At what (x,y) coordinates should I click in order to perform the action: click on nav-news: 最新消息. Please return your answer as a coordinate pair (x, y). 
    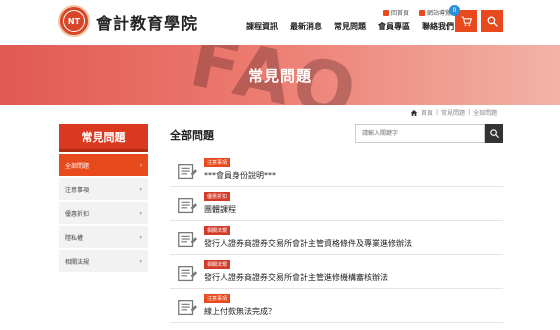
    Looking at the image, I should click on (306, 26).